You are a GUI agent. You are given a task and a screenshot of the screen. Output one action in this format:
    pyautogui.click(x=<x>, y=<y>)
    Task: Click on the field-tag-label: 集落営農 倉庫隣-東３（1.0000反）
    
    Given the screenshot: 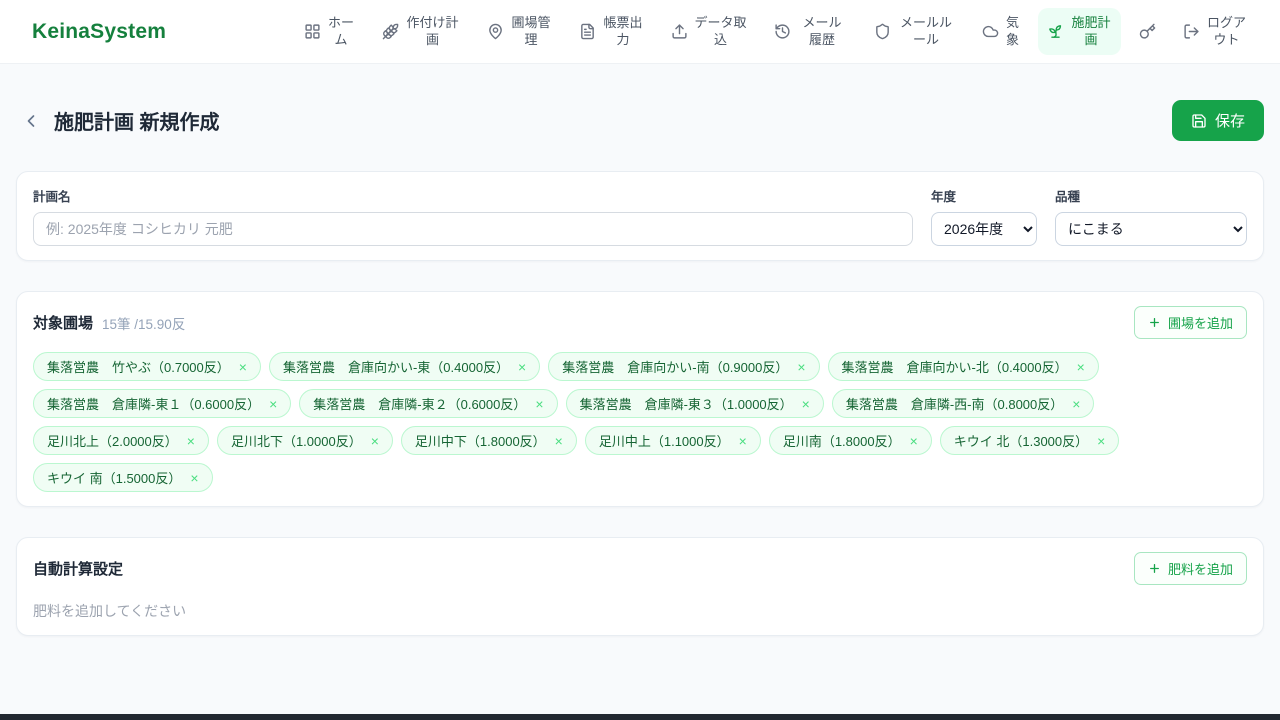 What is the action you would take?
    pyautogui.click(x=686, y=404)
    